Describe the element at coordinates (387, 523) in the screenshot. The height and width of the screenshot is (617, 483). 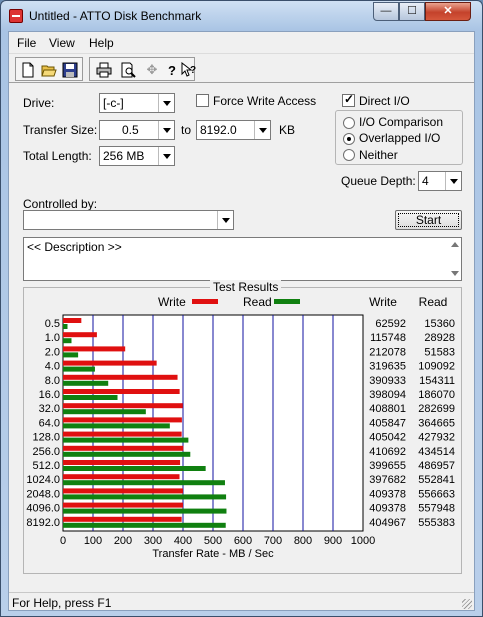
I see `write-value: 404967` at that location.